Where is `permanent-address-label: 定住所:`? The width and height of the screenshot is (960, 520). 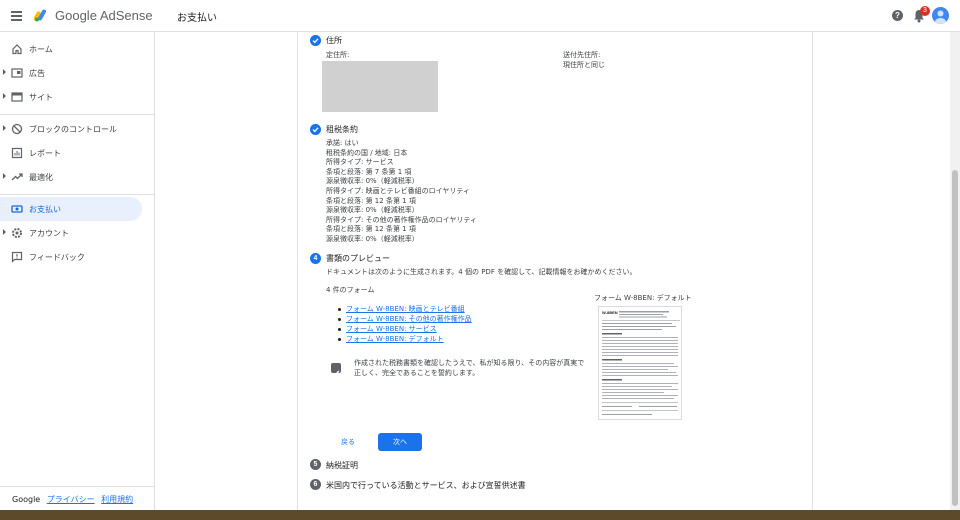 permanent-address-label: 定住所: is located at coordinates (338, 55).